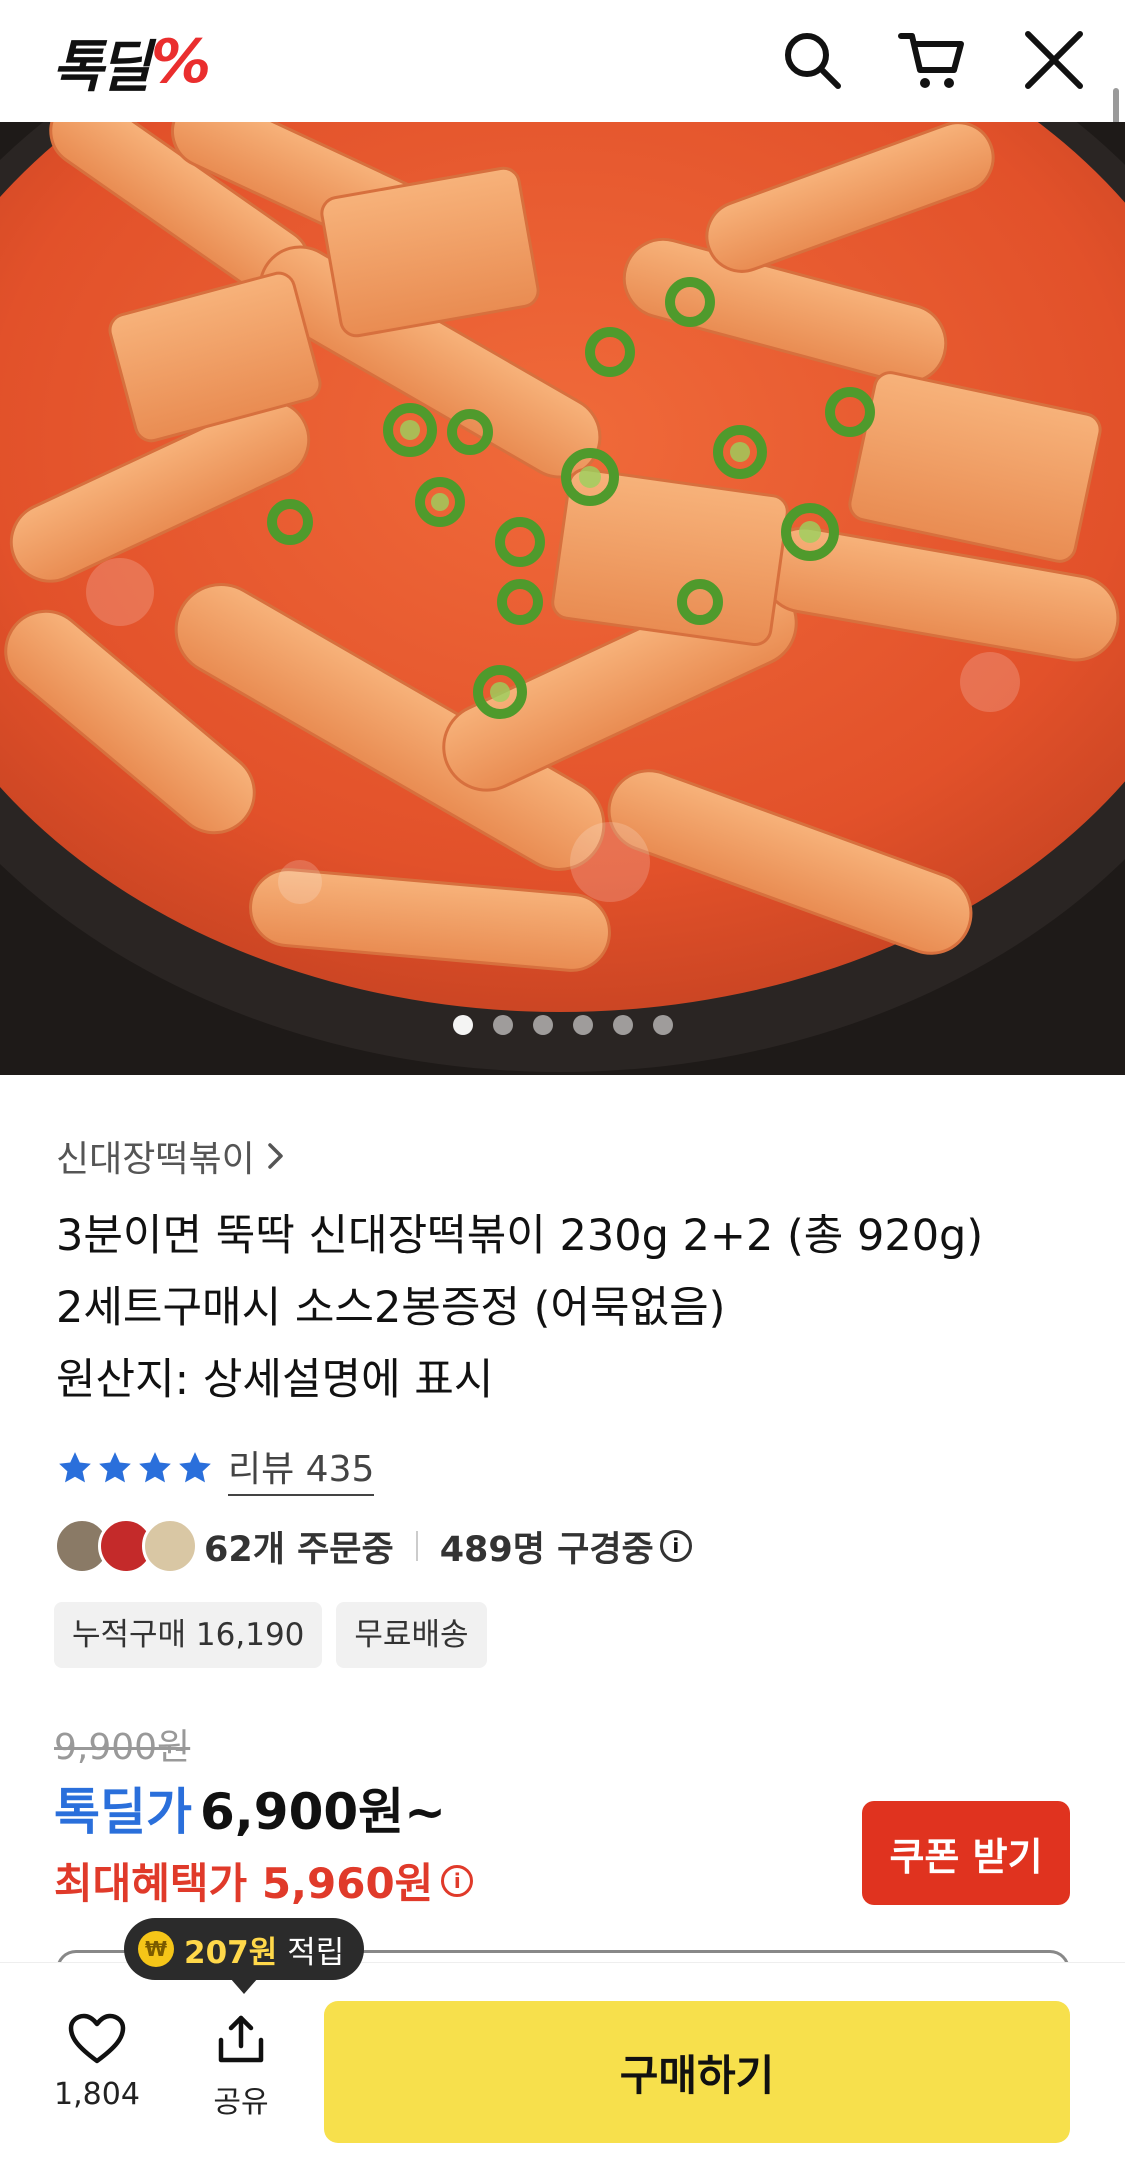  I want to click on bottom-action-bar: 1,804 공유 구매하기, so click(562, 2067).